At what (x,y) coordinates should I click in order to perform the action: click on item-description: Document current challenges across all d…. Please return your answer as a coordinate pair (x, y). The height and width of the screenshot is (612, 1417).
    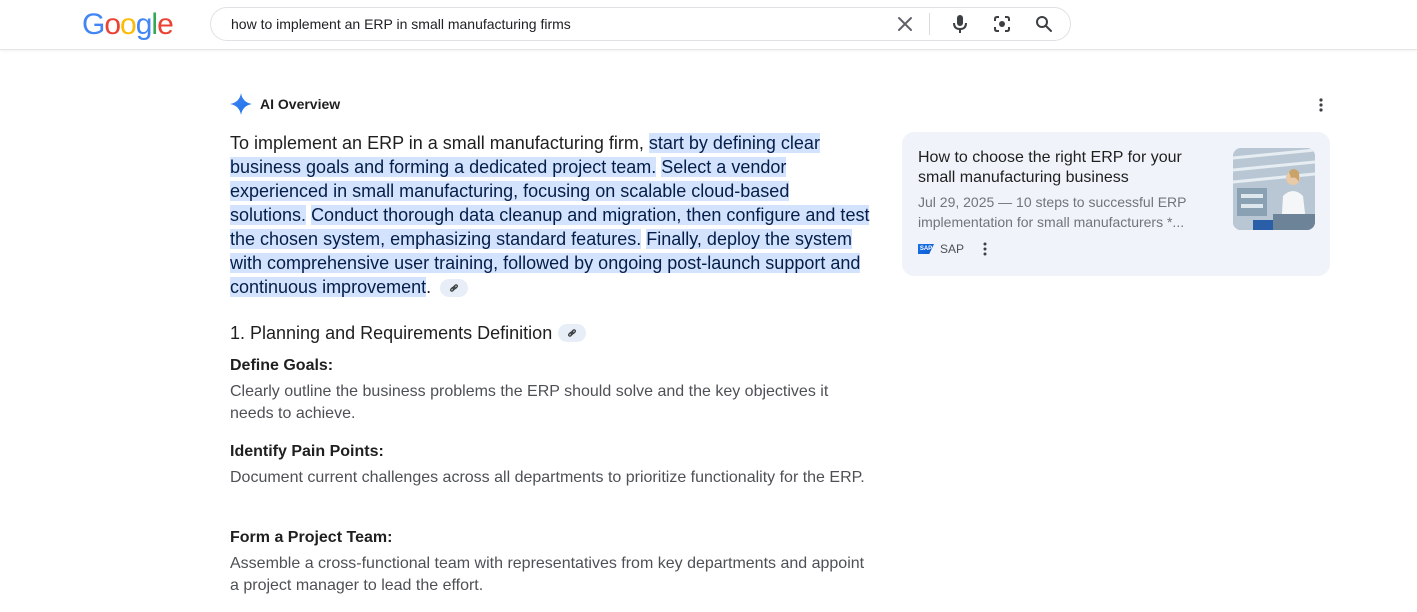
    Looking at the image, I should click on (547, 477).